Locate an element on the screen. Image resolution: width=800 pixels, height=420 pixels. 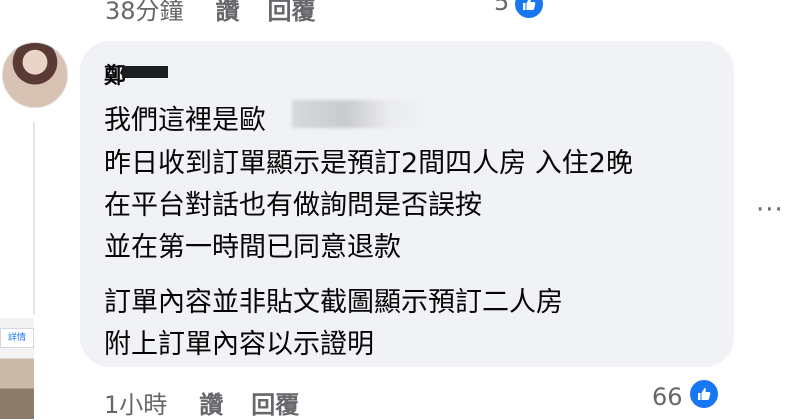
comment-line-6: 附上訂單內容以示證明 is located at coordinates (239, 344).